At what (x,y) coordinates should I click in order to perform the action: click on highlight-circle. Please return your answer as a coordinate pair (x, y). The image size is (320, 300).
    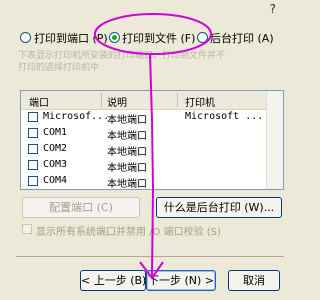
    Looking at the image, I should click on (153, 34).